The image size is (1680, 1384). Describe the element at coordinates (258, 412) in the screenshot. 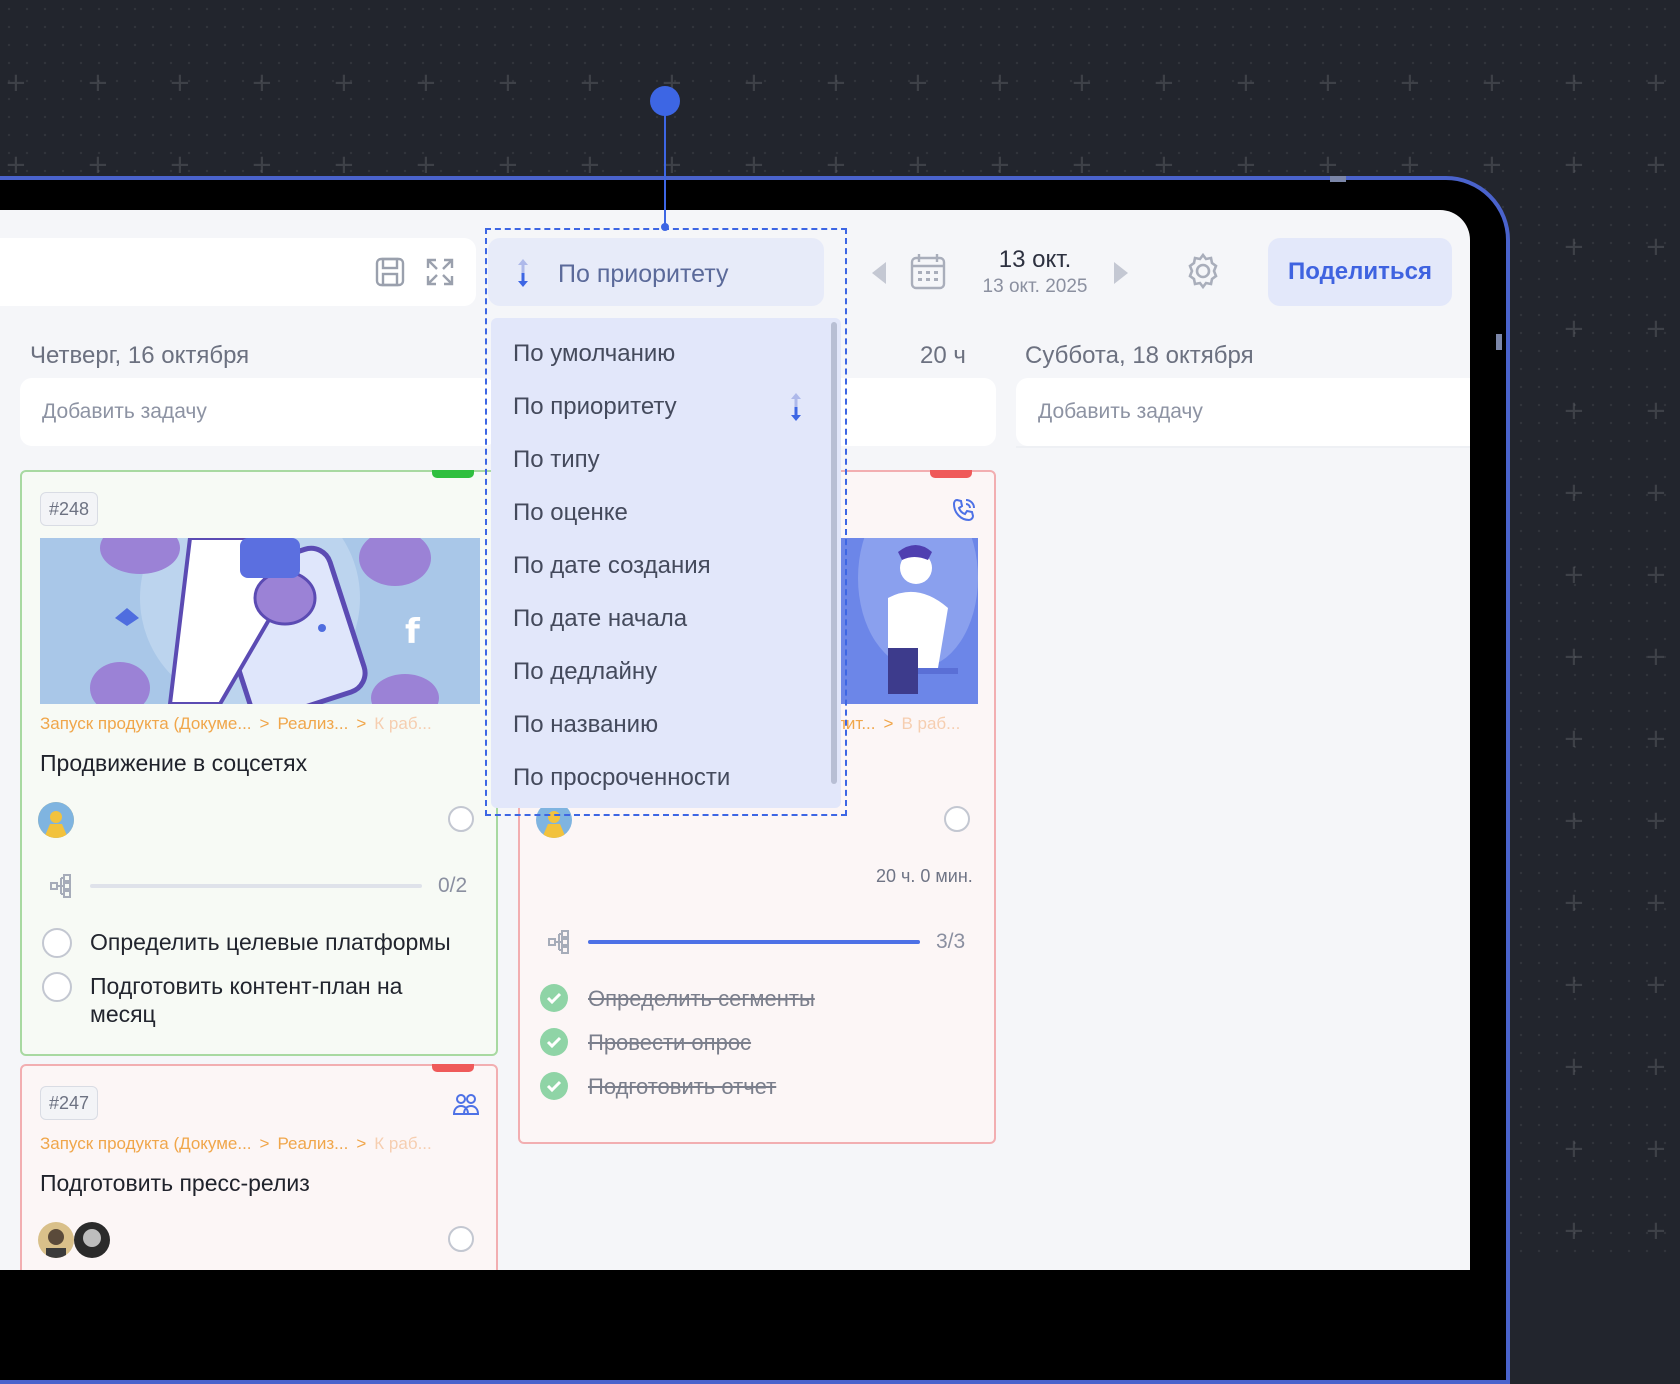

I see `add-task-input-thursday: Добавить задачу` at that location.